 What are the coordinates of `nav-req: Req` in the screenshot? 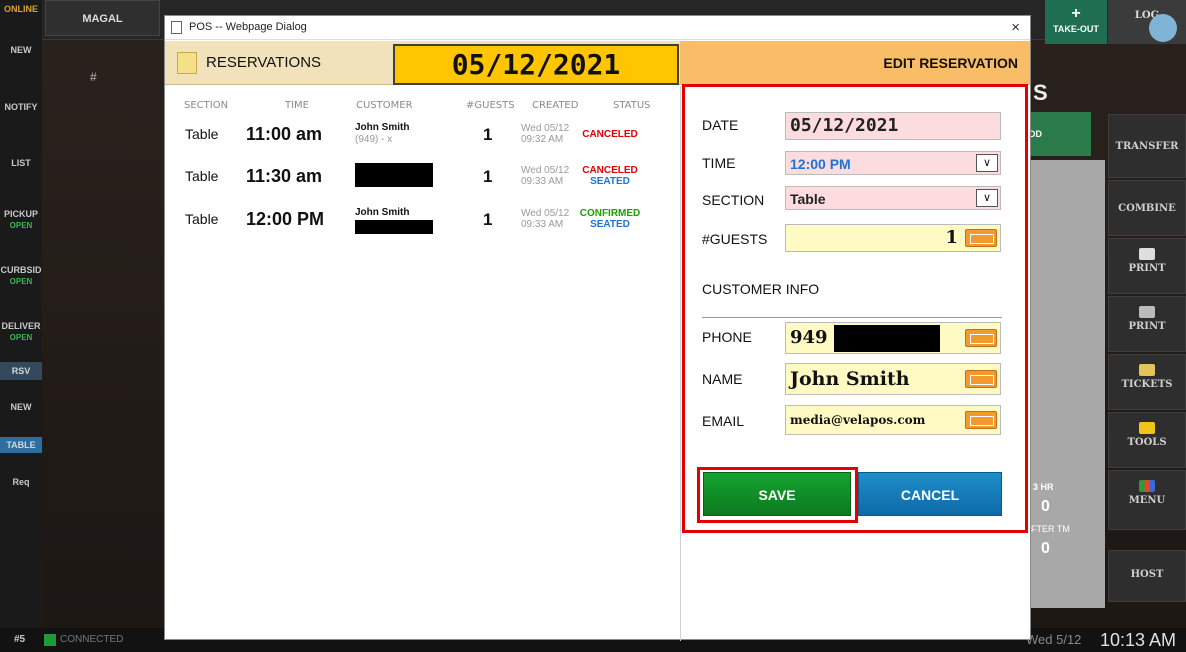 It's located at (21, 482).